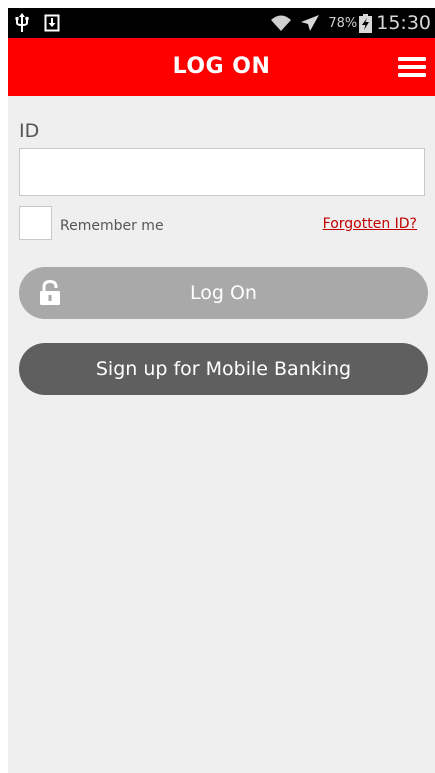 This screenshot has height=773, width=435. I want to click on log-on-button-label: Log On, so click(223, 293).